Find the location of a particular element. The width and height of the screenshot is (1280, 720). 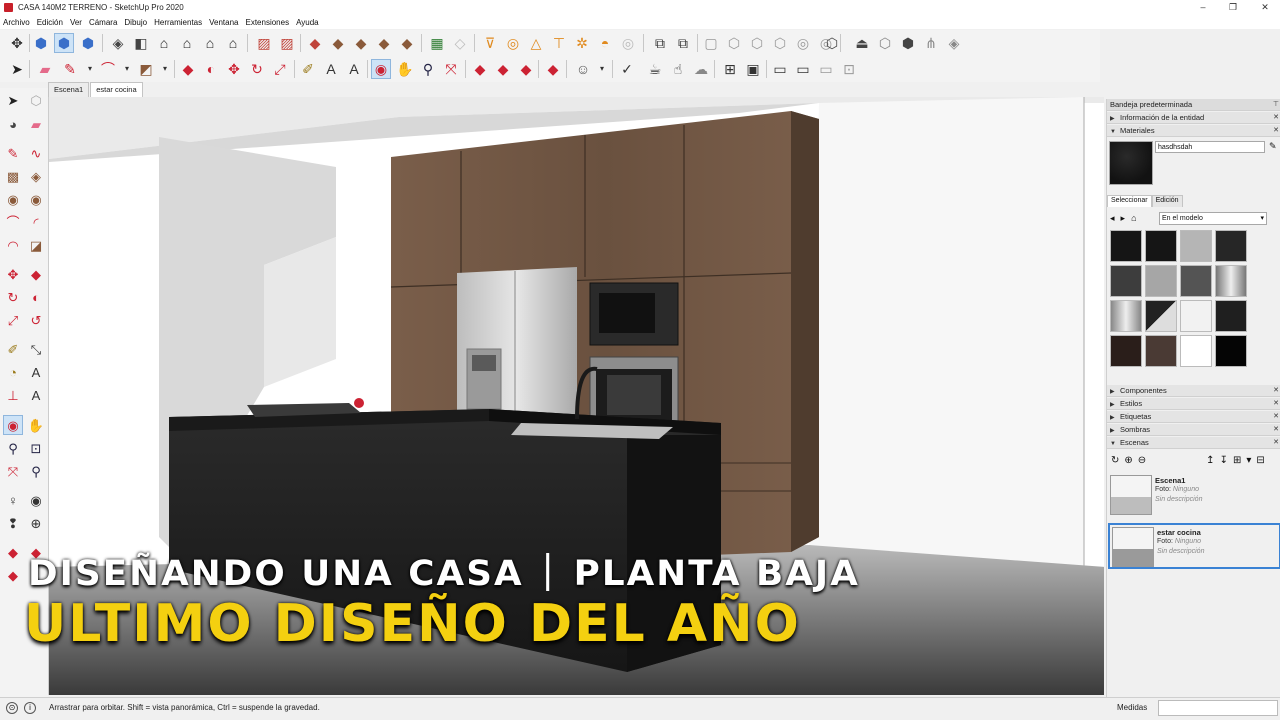

stamp-icon: ◆ is located at coordinates (338, 43).